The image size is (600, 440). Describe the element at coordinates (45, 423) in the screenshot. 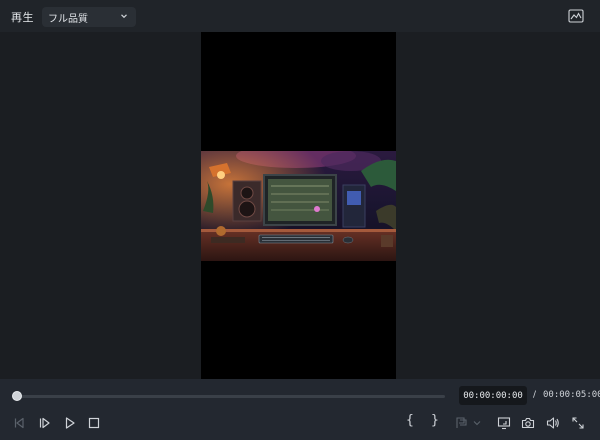

I see `play-frame-icon` at that location.